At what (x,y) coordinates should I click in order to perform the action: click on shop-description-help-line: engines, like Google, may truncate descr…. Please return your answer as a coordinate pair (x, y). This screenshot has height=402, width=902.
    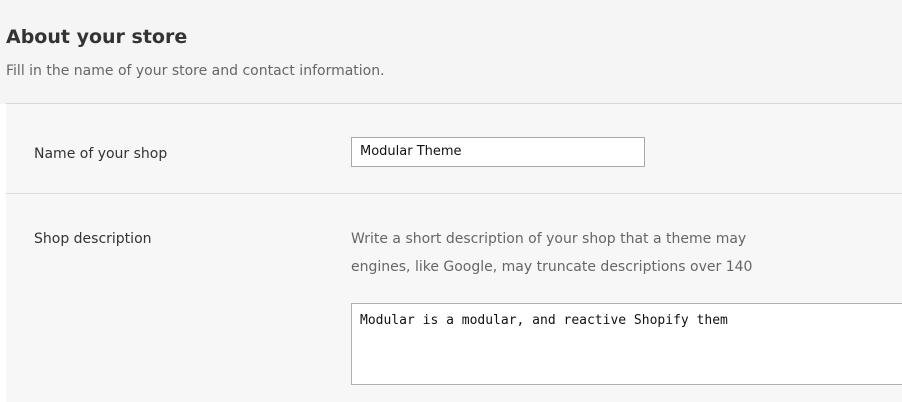
    Looking at the image, I should click on (552, 267).